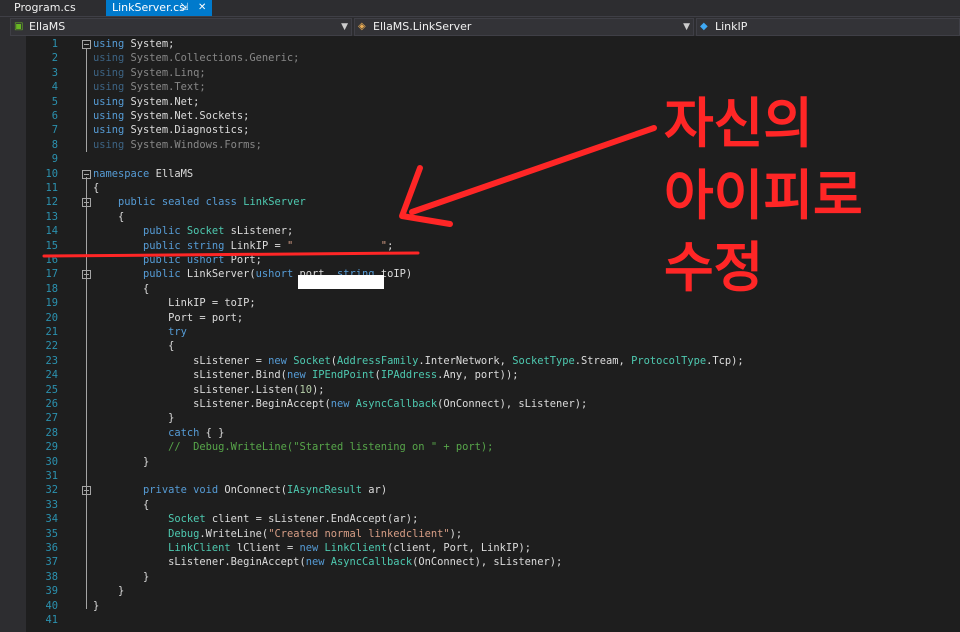 The height and width of the screenshot is (632, 960). I want to click on annotation-line: 아이피로, so click(763, 195).